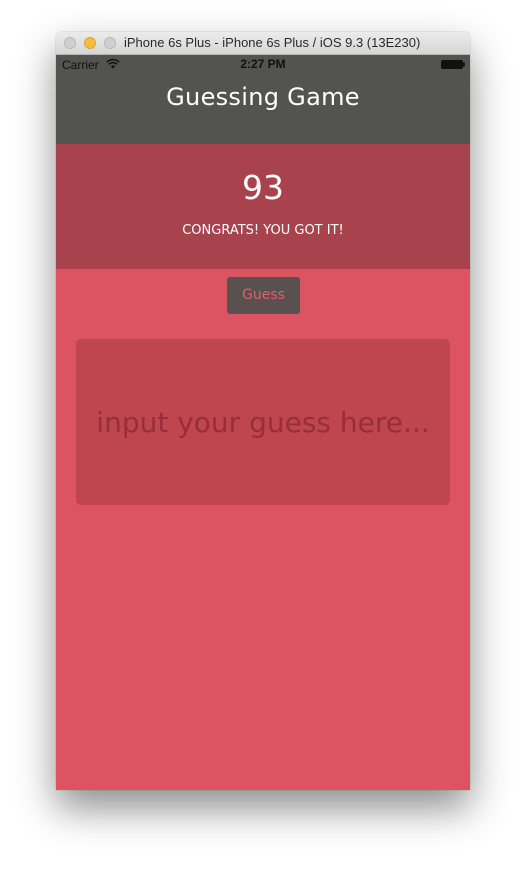  Describe the element at coordinates (90, 43) in the screenshot. I see `minimize-window-button` at that location.